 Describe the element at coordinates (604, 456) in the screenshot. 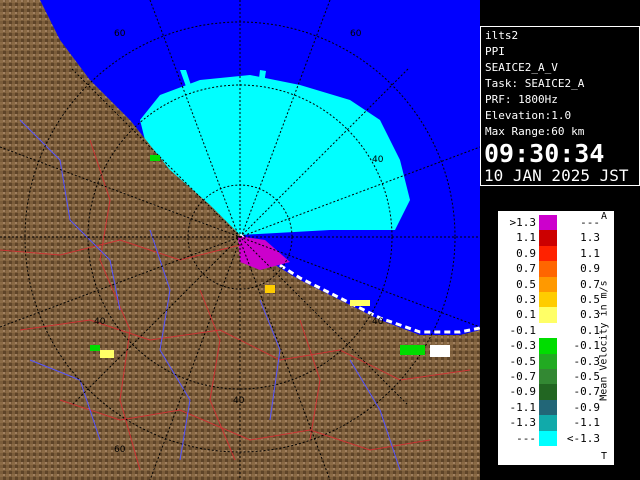

I see `legend-corner-bottom: T` at that location.